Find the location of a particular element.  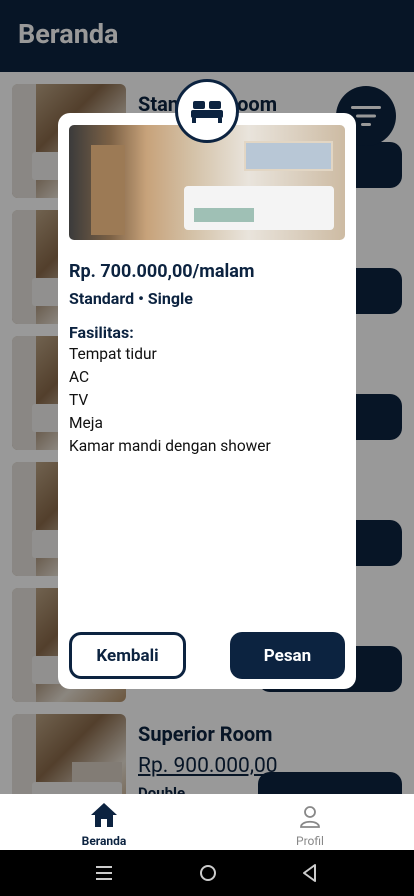

facility-item: AC is located at coordinates (79, 377).